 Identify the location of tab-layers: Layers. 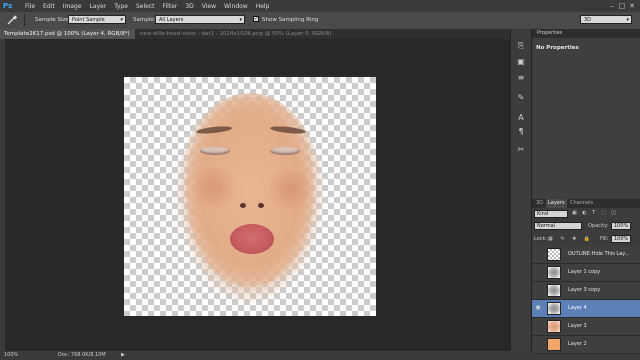
(556, 203).